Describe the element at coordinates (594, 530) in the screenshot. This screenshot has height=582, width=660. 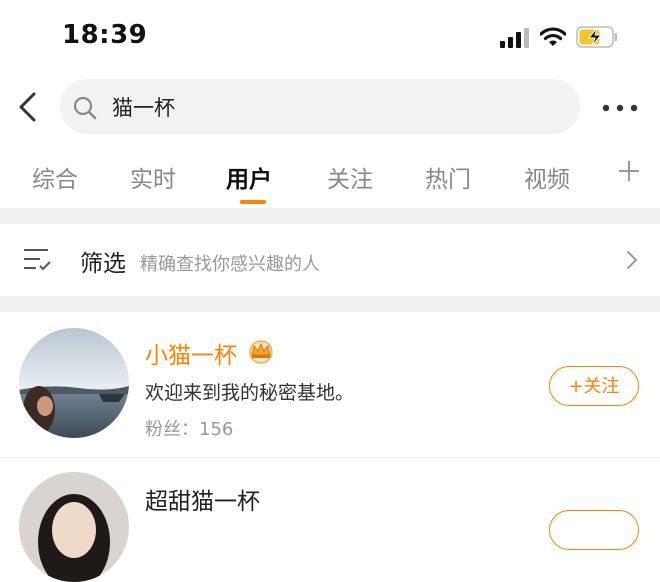
I see `follow-button` at that location.